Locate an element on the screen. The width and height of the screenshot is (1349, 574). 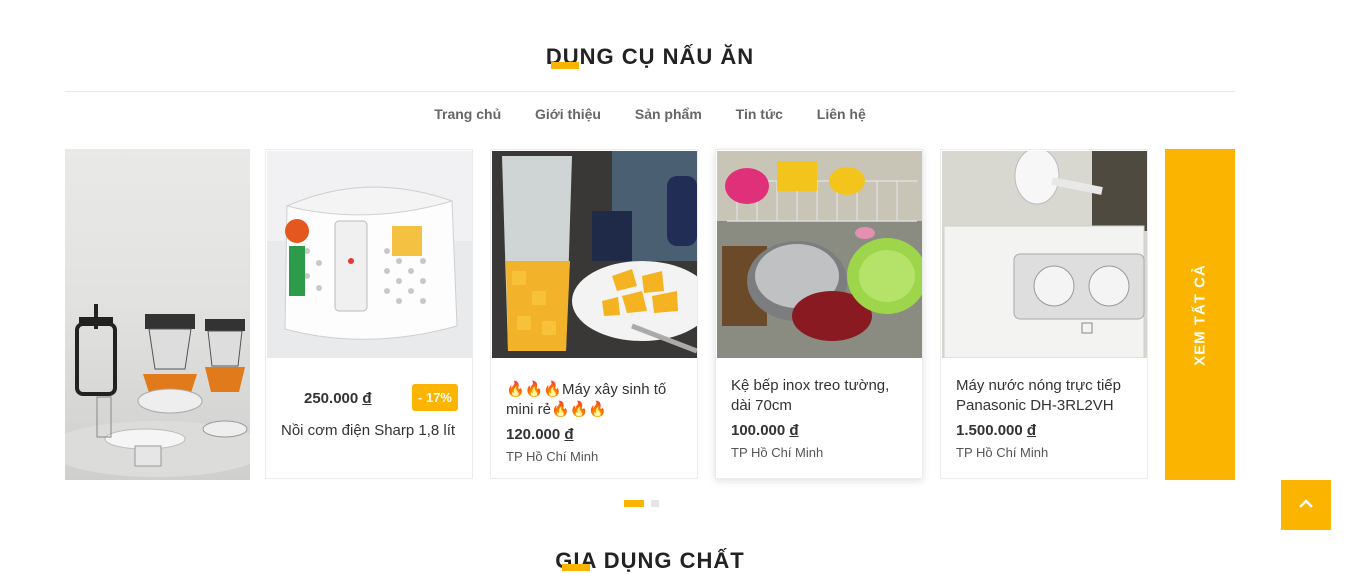
product-name: Nồi cơm điện Sharp 1,8 lít is located at coordinates (371, 431).